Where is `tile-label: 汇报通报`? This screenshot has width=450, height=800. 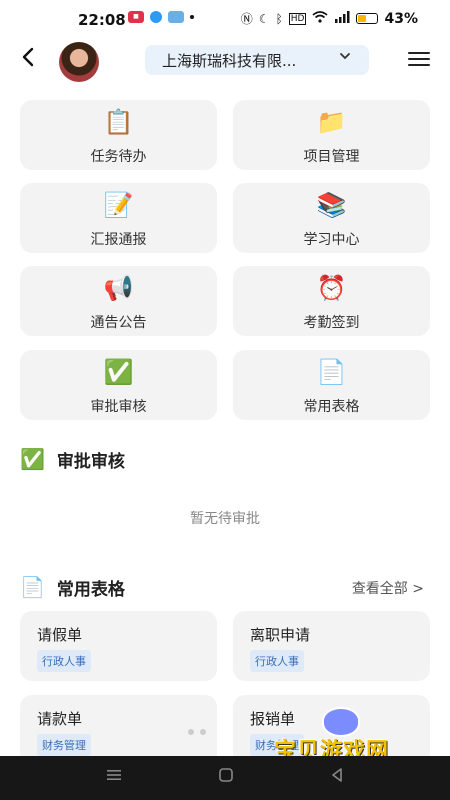
tile-label: 汇报通报 is located at coordinates (118, 240).